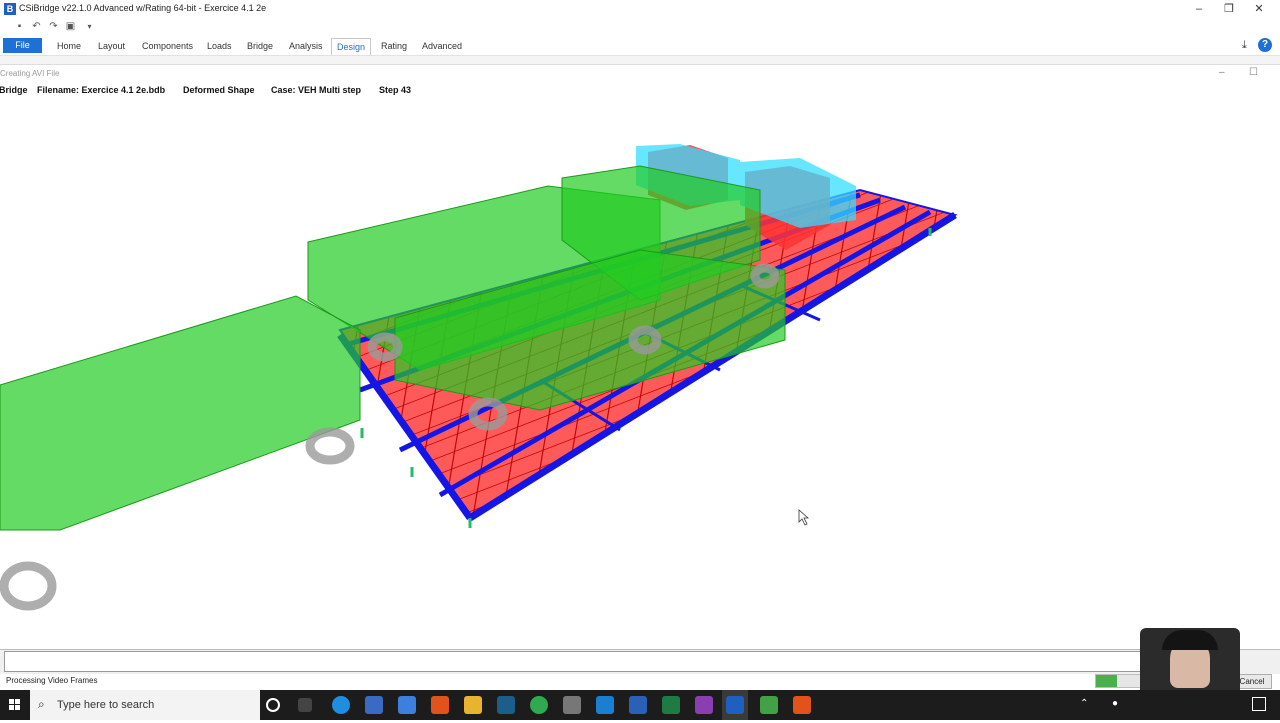  What do you see at coordinates (341, 705) in the screenshot?
I see `edge-icon` at bounding box center [341, 705].